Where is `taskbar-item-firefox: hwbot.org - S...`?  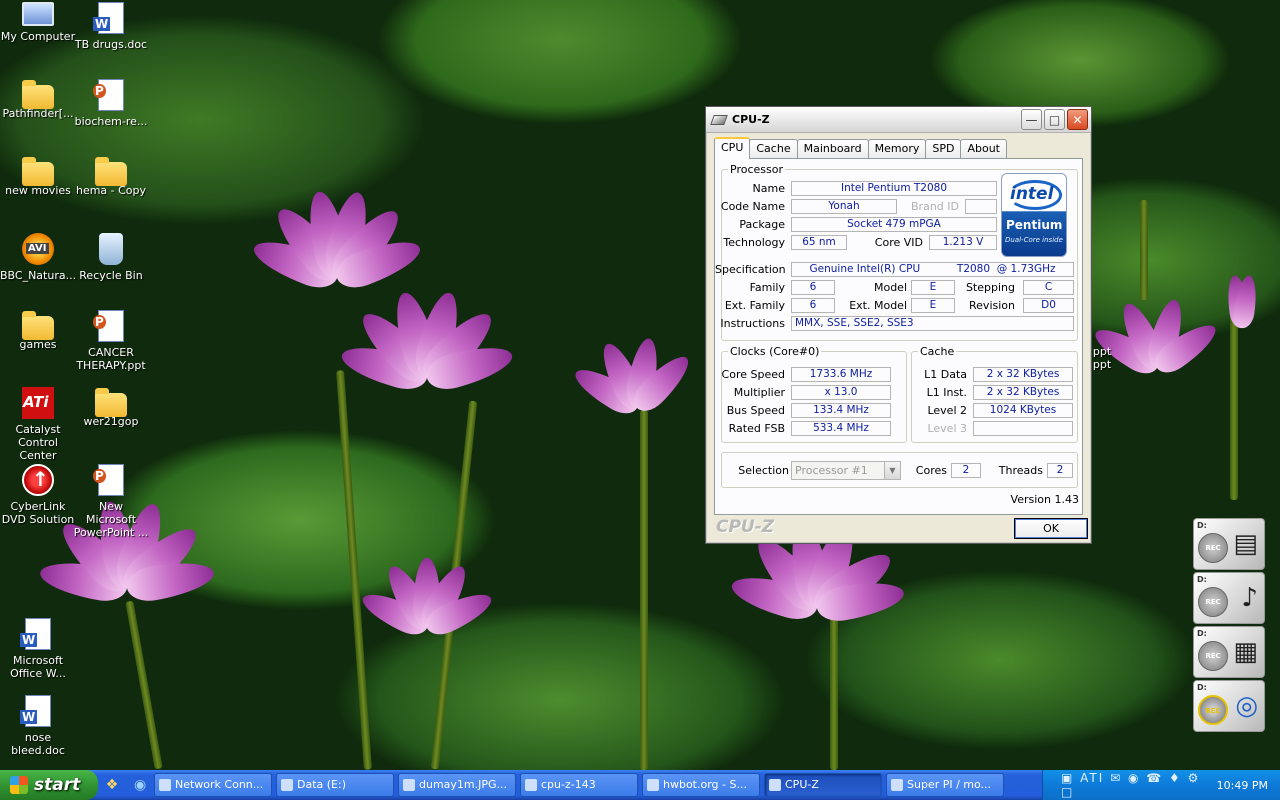 taskbar-item-firefox: hwbot.org - S... is located at coordinates (701, 785).